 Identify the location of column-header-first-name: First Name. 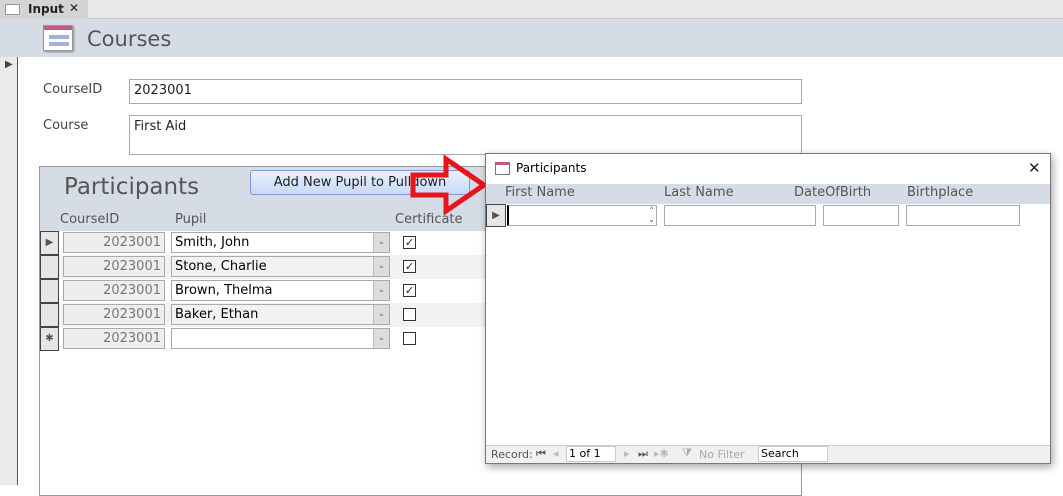
(540, 192).